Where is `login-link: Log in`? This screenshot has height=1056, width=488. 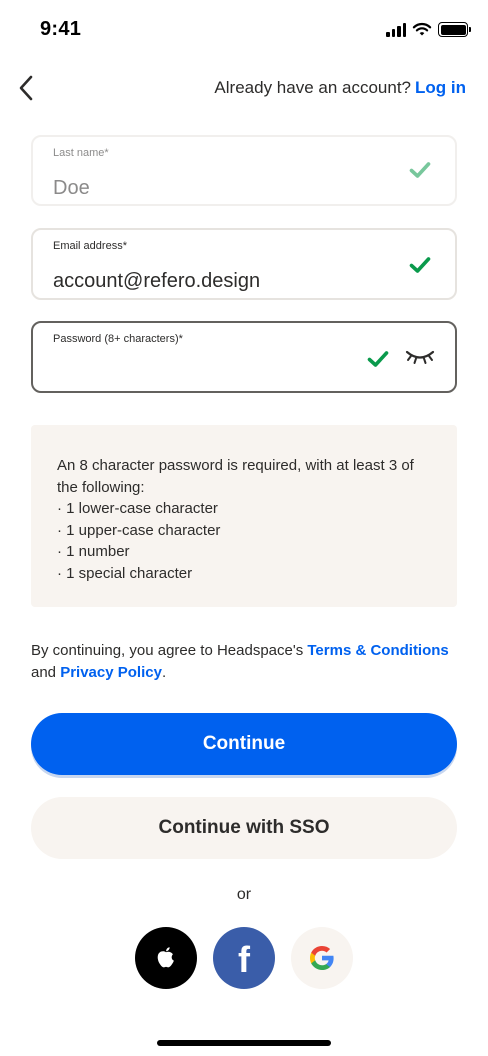
login-link: Log in is located at coordinates (440, 87).